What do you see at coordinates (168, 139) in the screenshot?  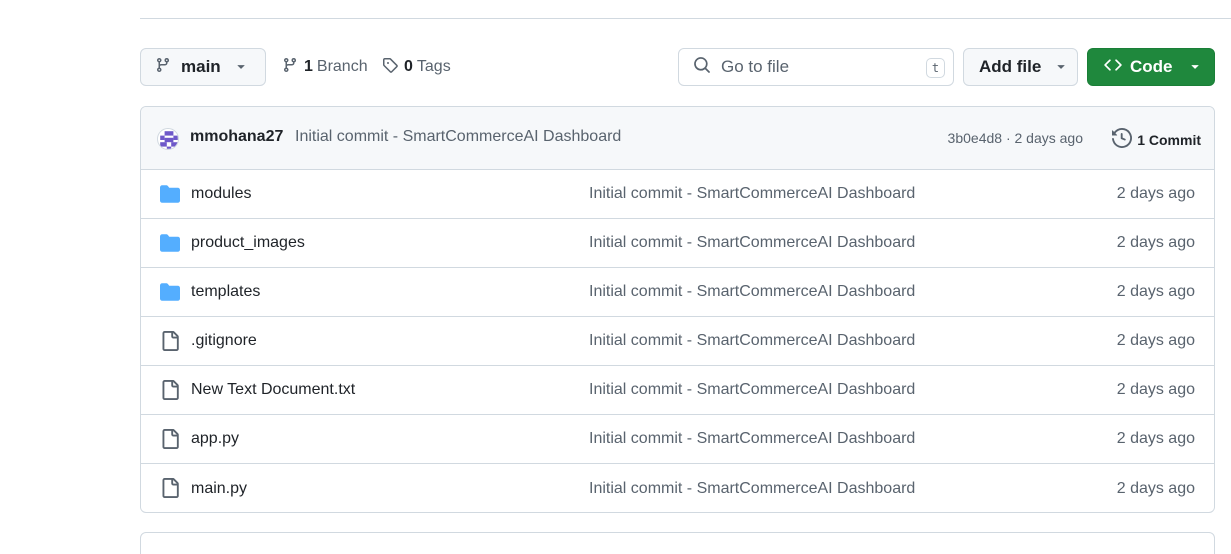 I see `avatar` at bounding box center [168, 139].